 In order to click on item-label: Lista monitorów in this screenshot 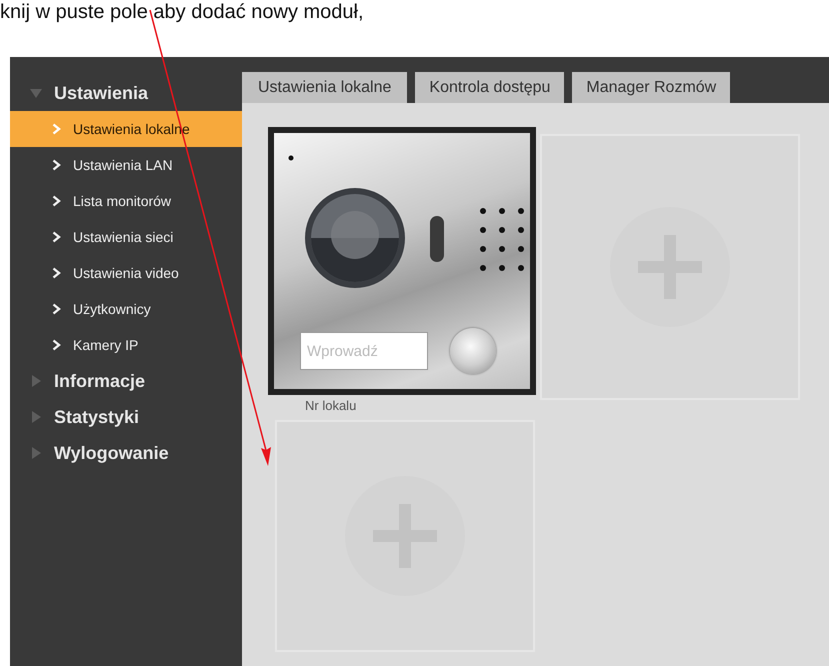, I will do `click(122, 201)`.